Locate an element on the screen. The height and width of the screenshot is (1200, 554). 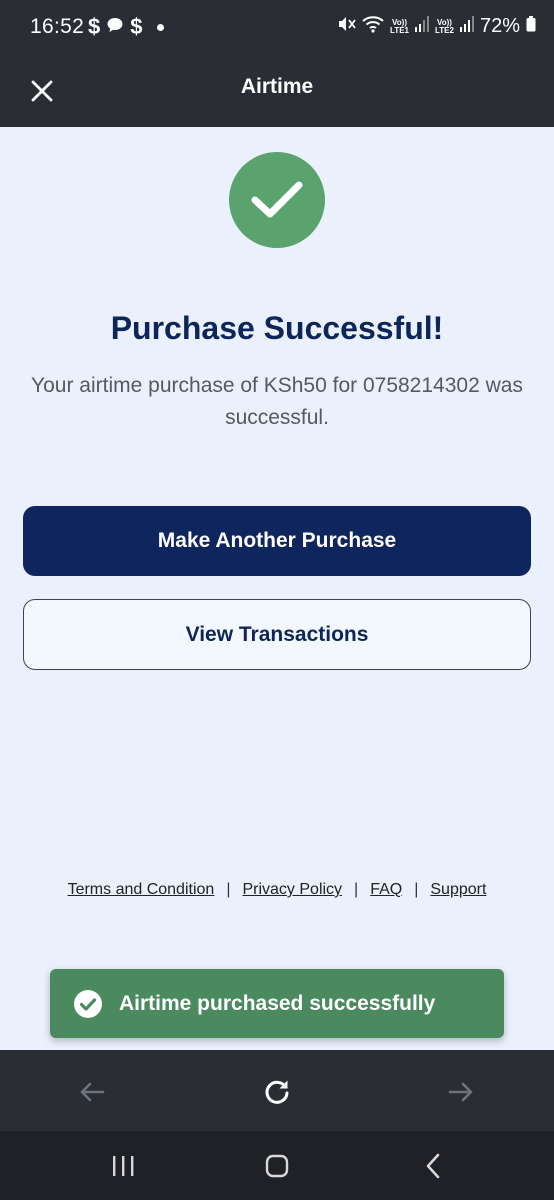
sim2-label: Vo)) LTE2 is located at coordinates (444, 26).